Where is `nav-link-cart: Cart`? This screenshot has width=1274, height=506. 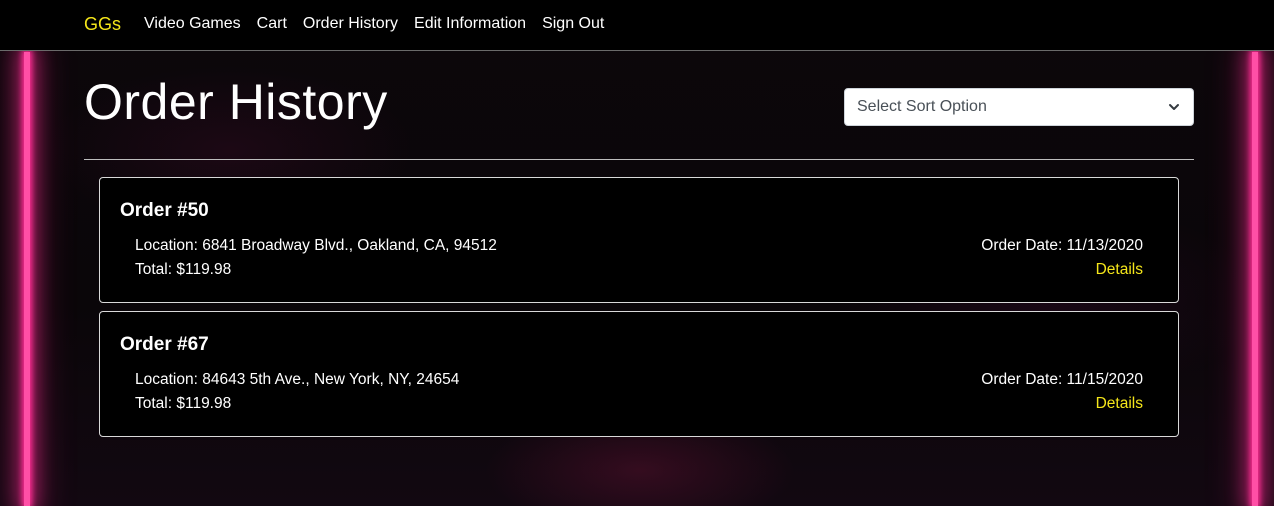
nav-link-cart: Cart is located at coordinates (272, 24).